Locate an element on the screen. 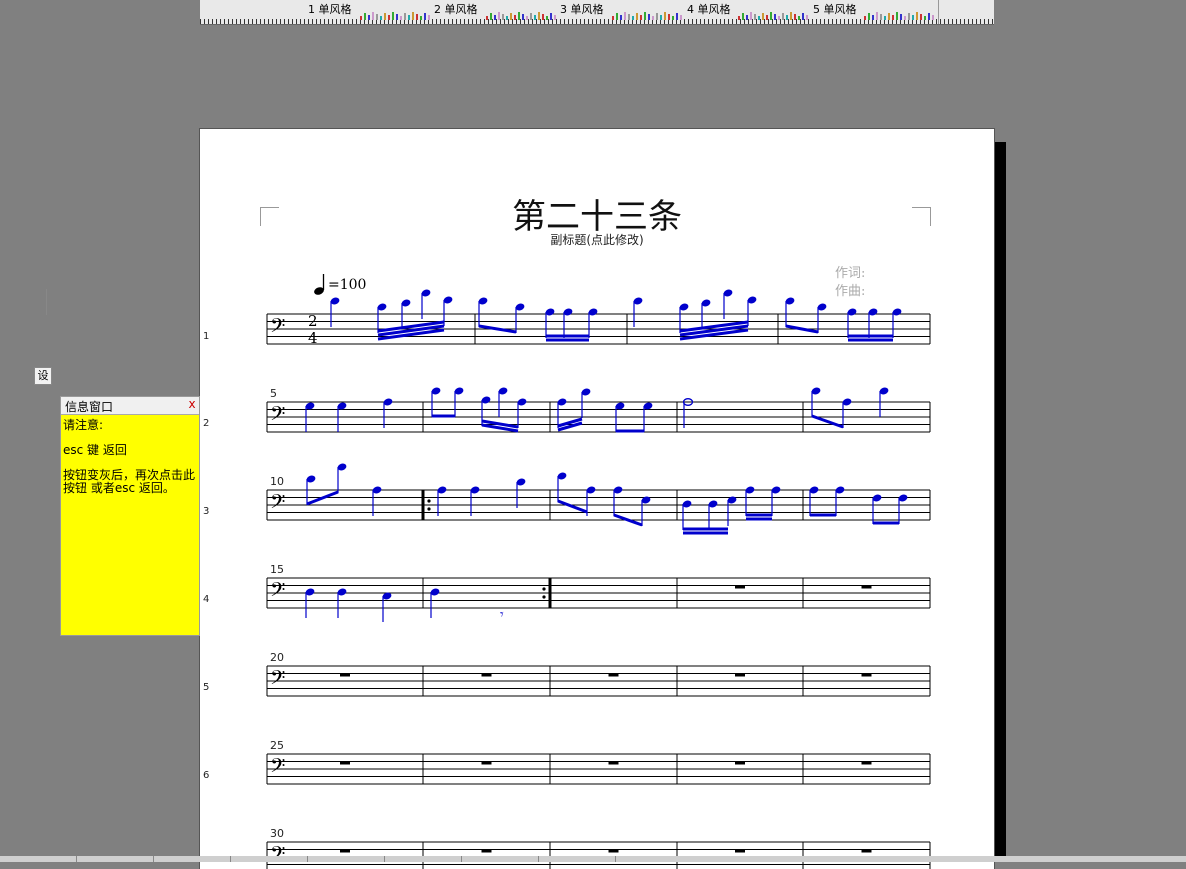 The height and width of the screenshot is (869, 1186). page-shadow is located at coordinates (1000, 502).